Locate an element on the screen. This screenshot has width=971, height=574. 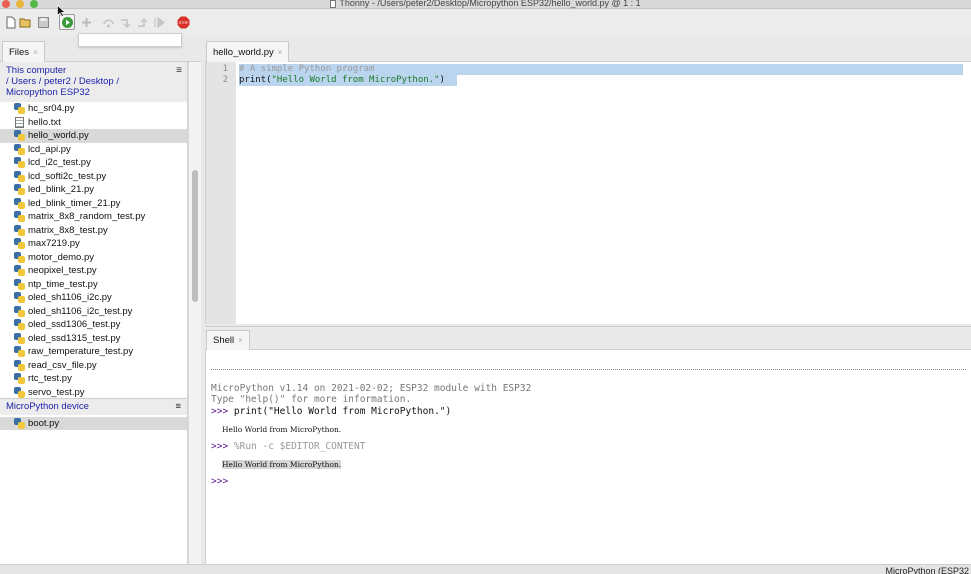
list-item: led_blink_timer_21.py is located at coordinates (93, 204).